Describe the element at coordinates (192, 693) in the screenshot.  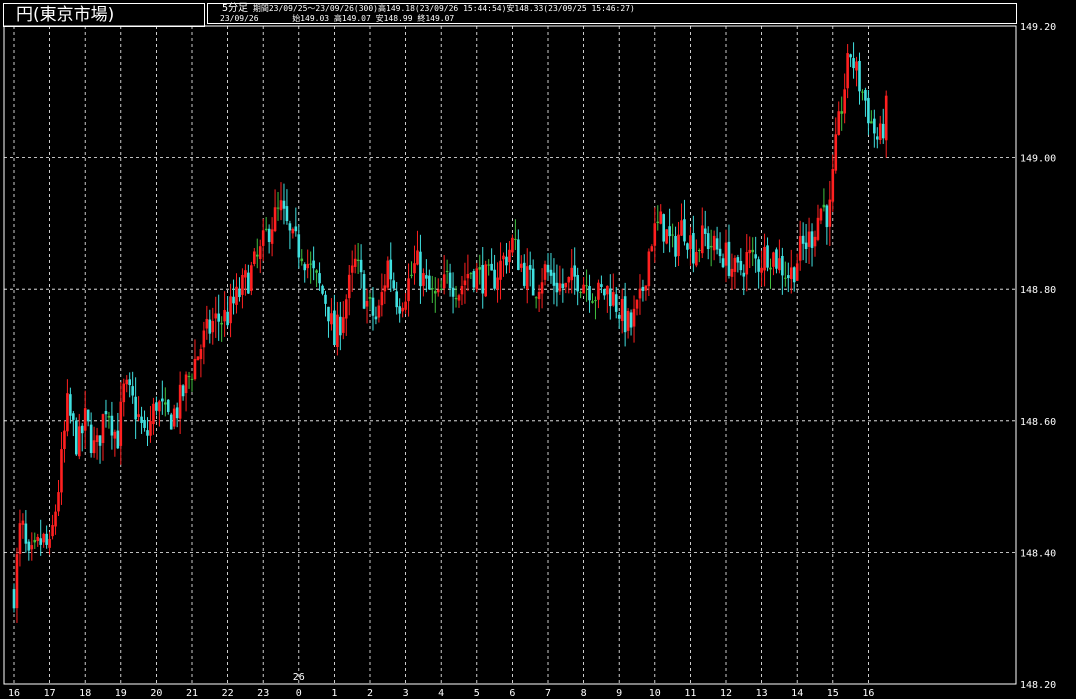
I see `x-tick-label: 21` at that location.